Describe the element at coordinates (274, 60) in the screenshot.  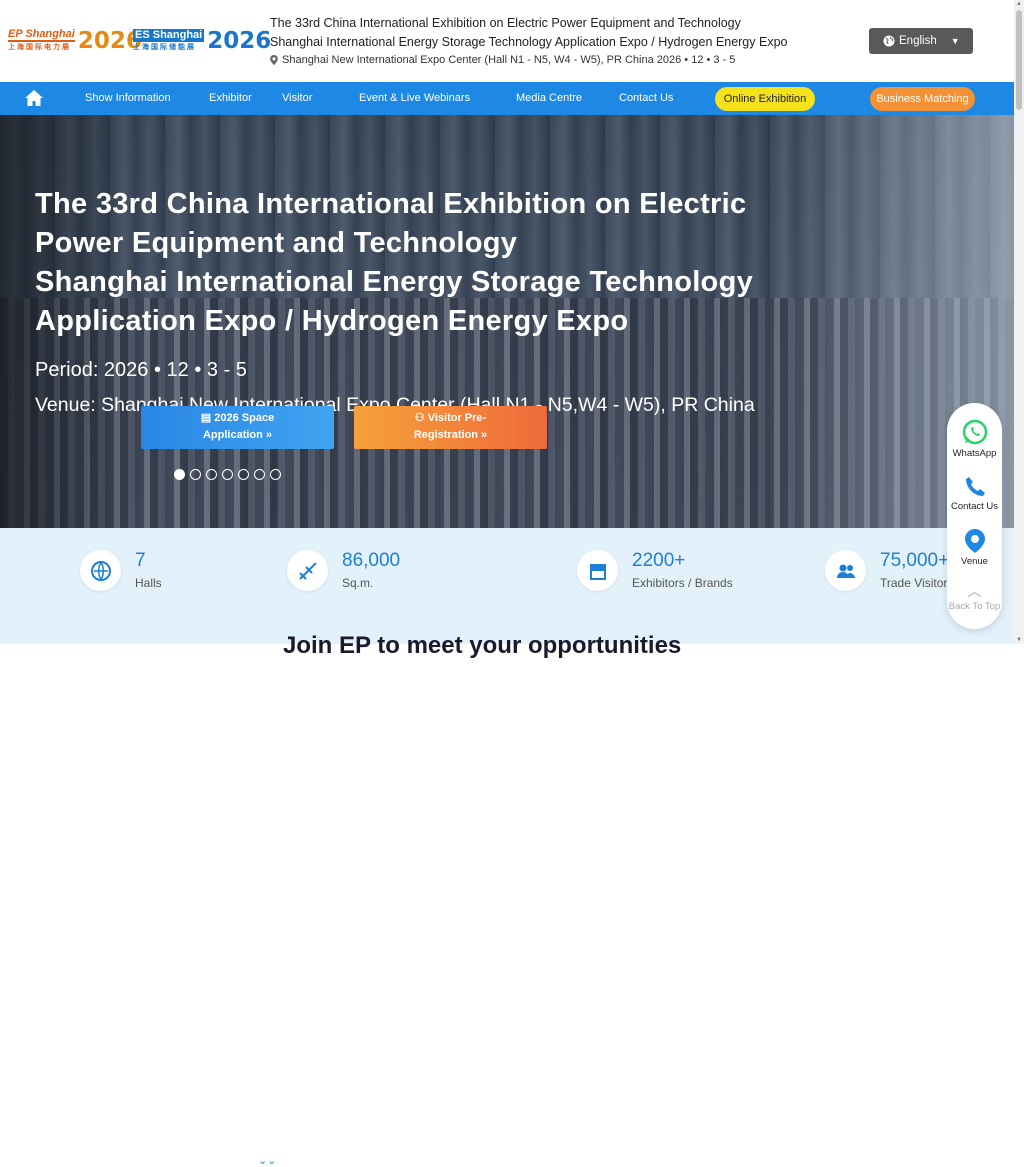
I see `location-pin-icon` at that location.